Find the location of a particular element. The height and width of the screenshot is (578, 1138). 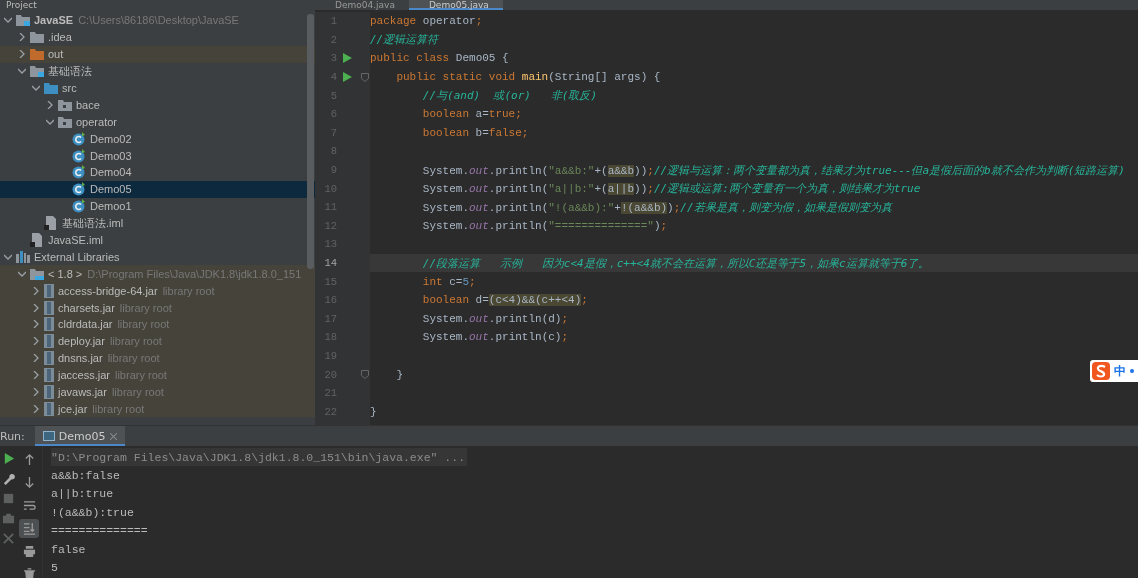

tree-item-label: javaws.jar is located at coordinates (82, 392).